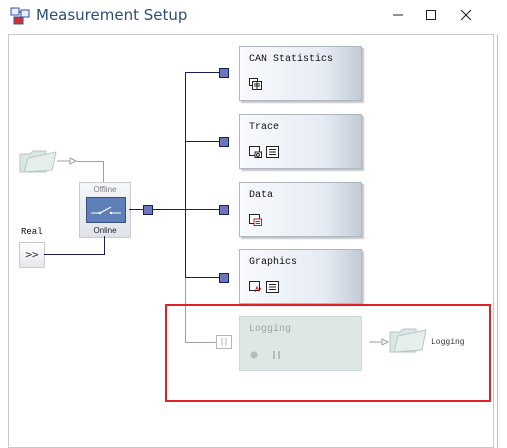  What do you see at coordinates (202, 141) in the screenshot?
I see `trace-wire` at bounding box center [202, 141].